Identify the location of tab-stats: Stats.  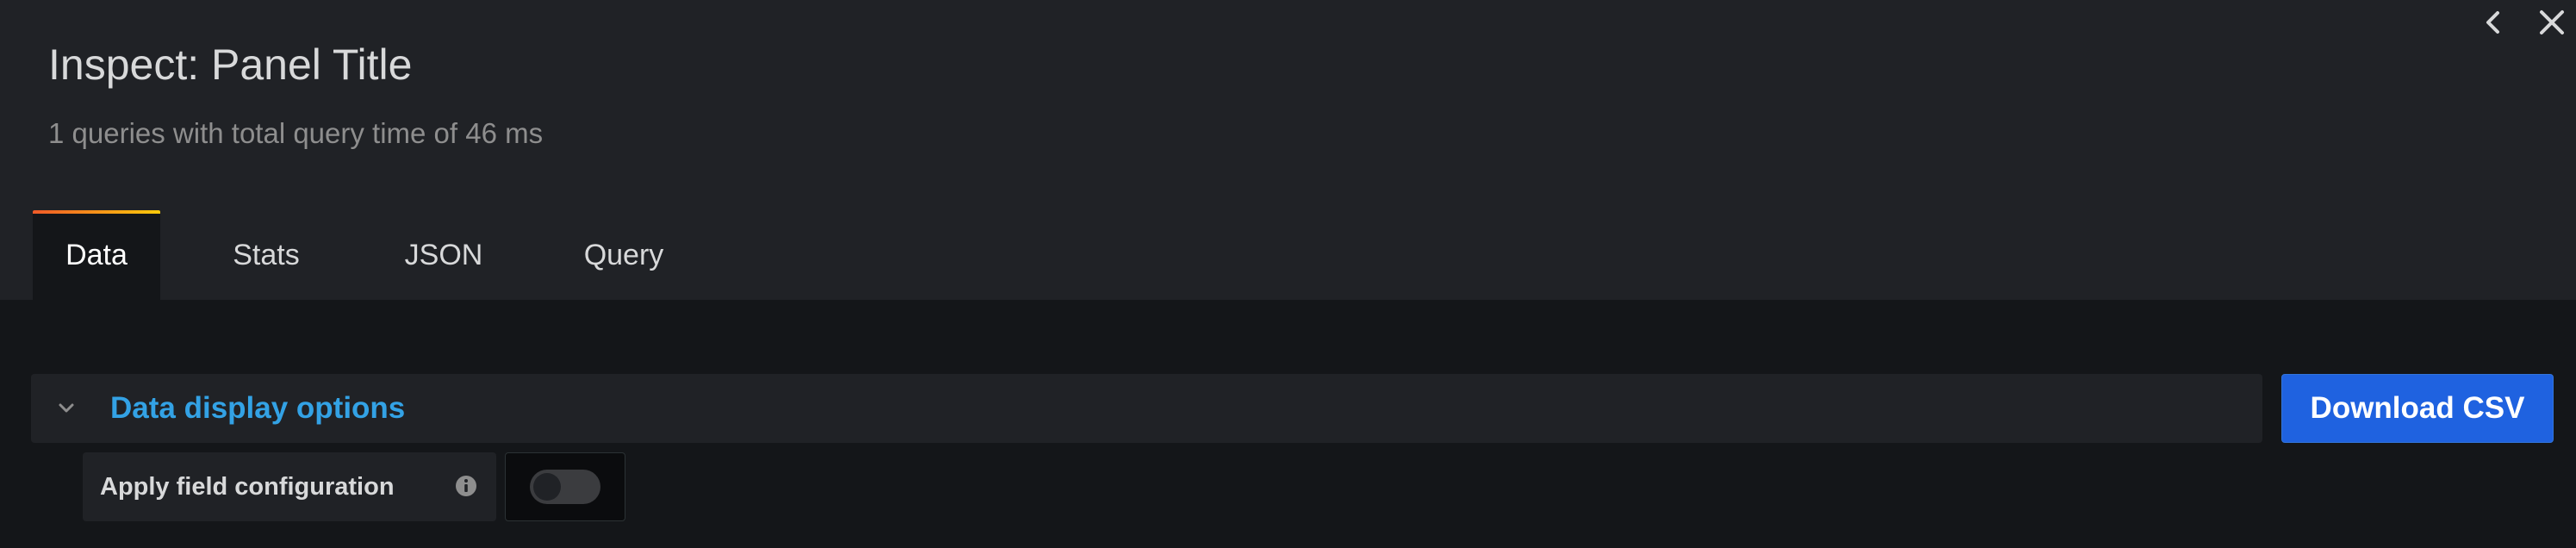
(266, 255).